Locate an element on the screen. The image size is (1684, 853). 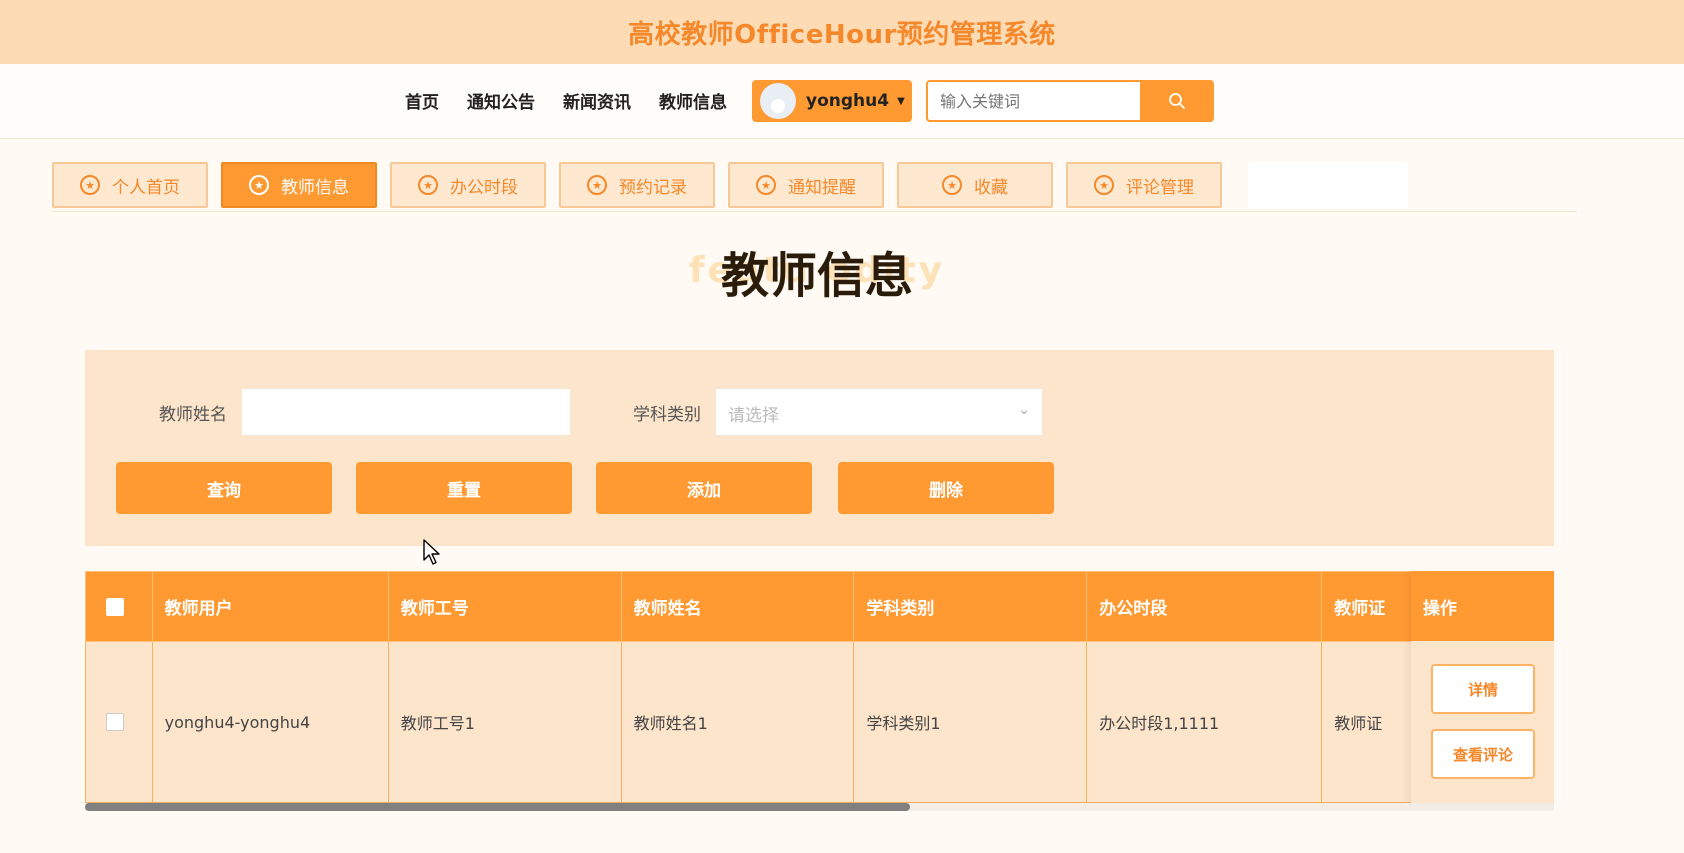
search-button is located at coordinates (1177, 101).